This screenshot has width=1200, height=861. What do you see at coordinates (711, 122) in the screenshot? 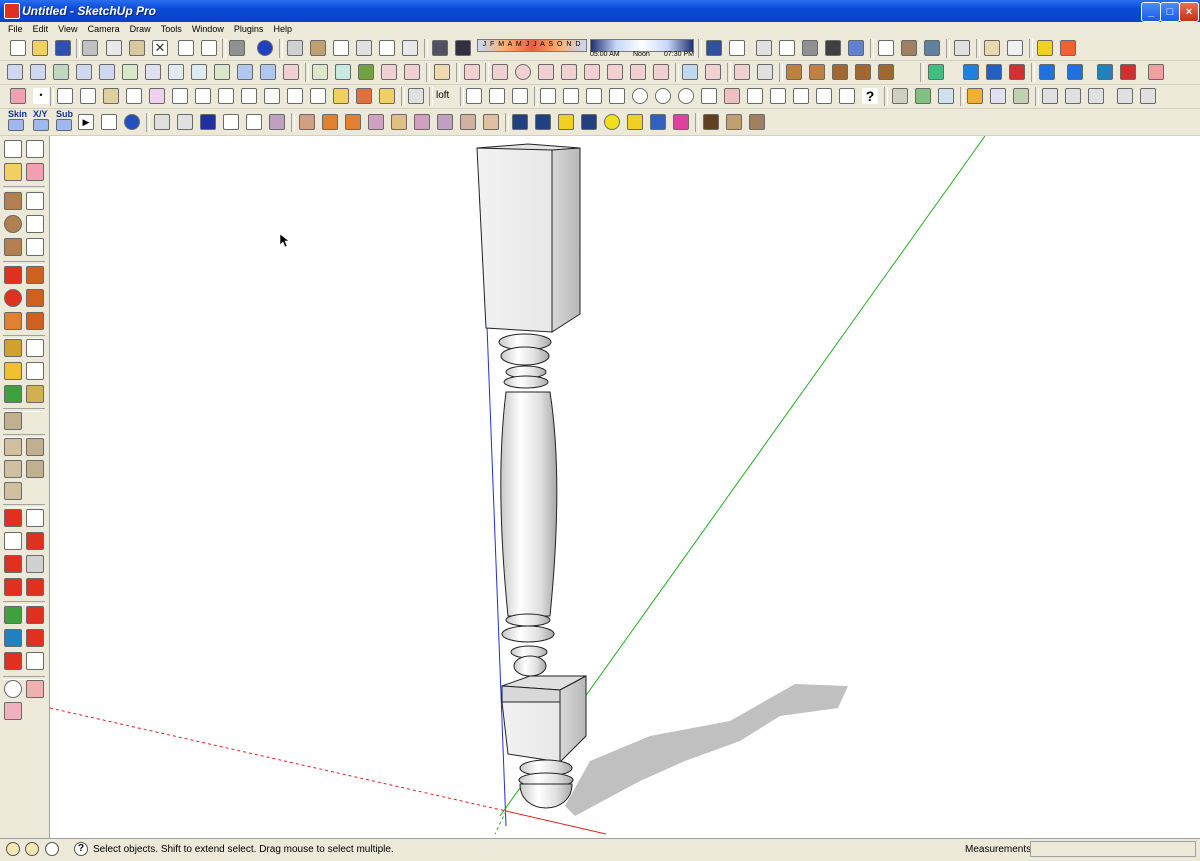
I see `photo-icon` at bounding box center [711, 122].